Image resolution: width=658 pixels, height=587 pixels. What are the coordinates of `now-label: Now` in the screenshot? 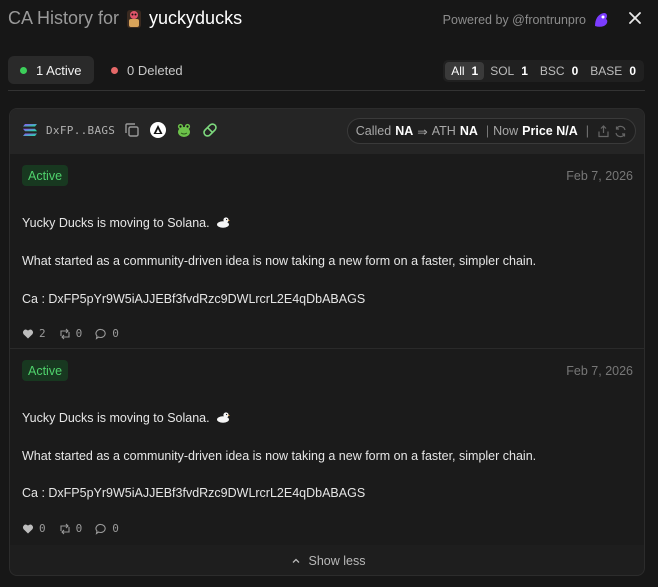 It's located at (506, 131).